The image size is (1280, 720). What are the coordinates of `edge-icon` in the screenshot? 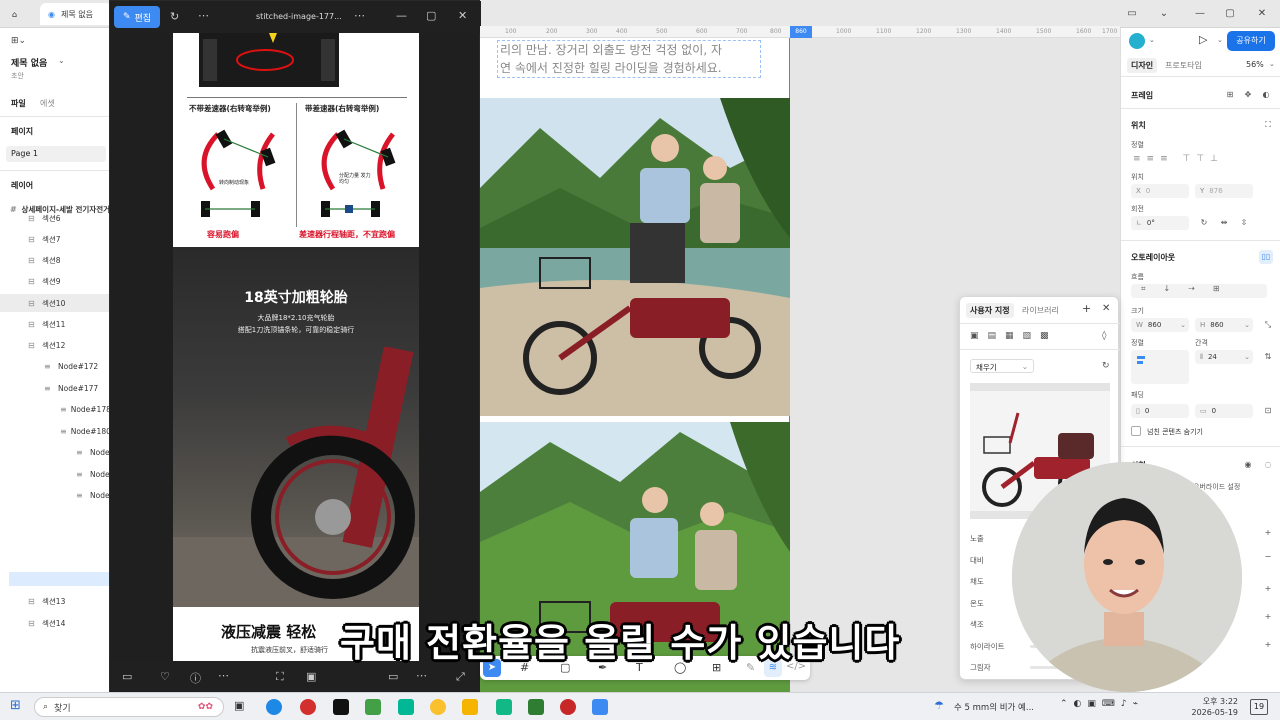 It's located at (274, 707).